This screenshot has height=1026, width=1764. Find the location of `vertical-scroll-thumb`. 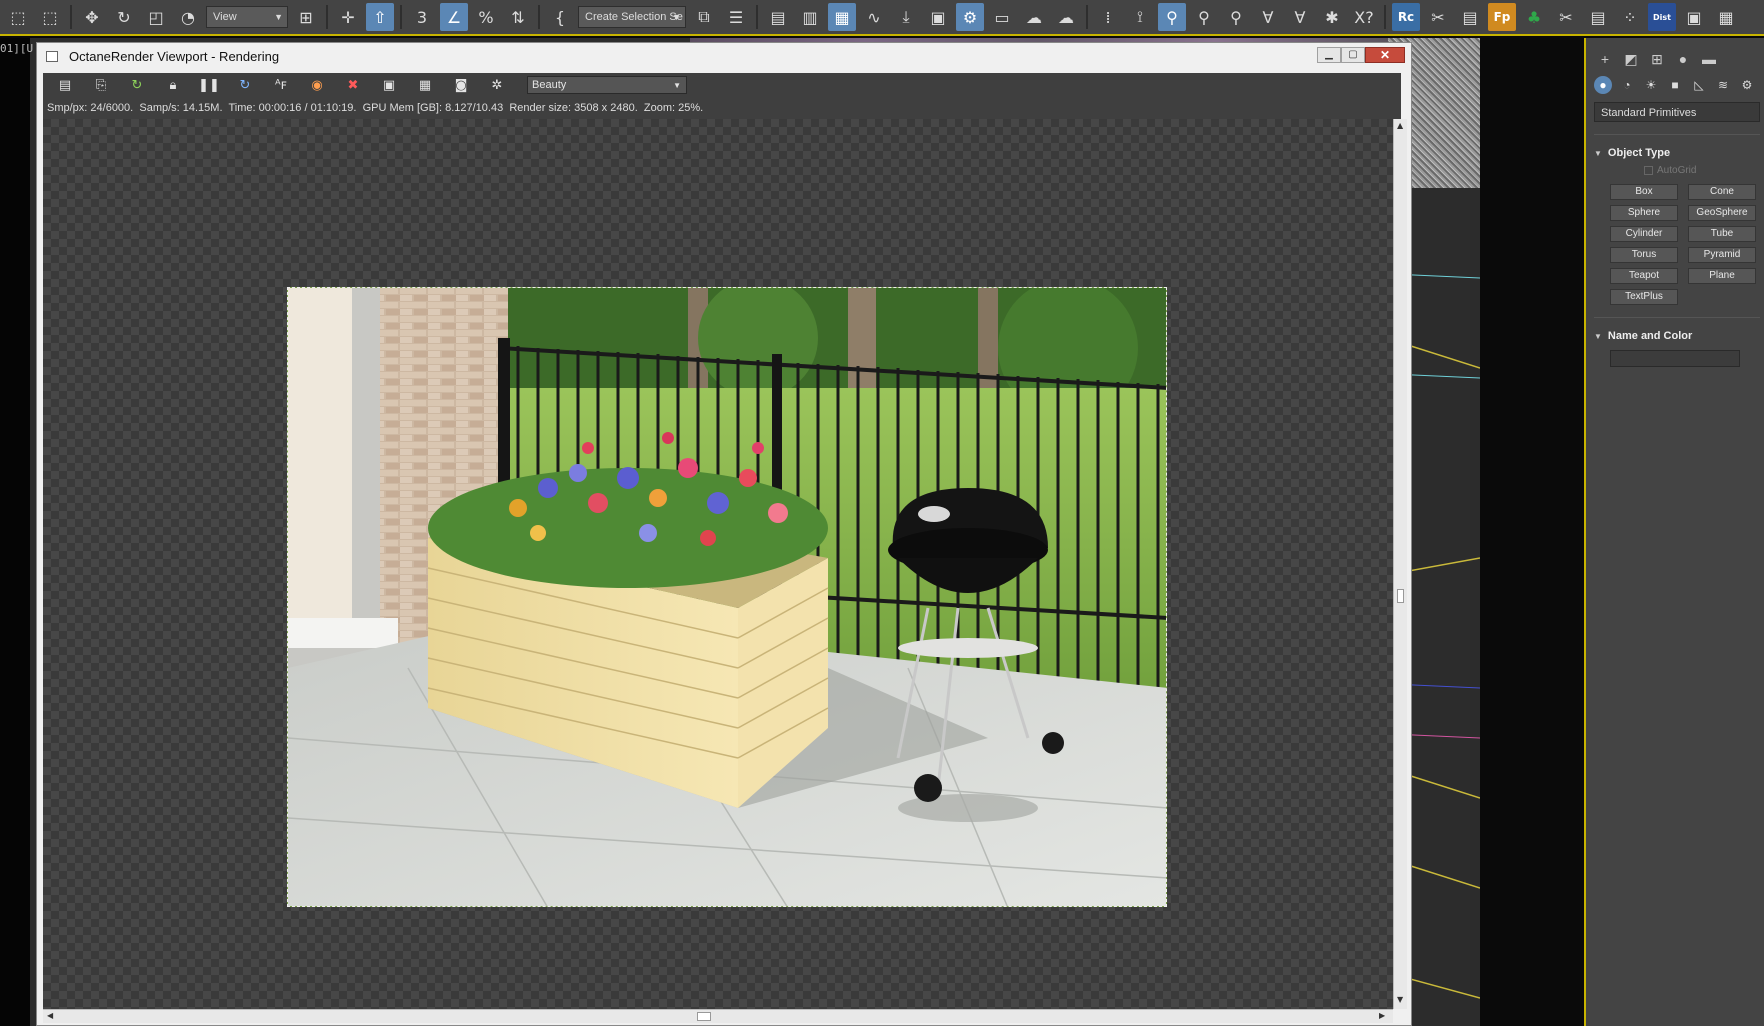

vertical-scroll-thumb is located at coordinates (1400, 596).